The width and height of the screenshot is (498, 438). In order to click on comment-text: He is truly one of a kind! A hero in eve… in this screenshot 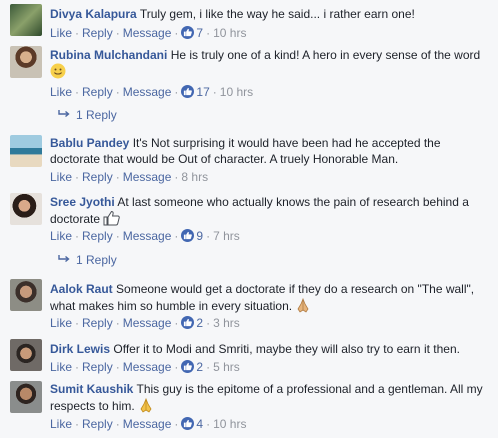, I will do `click(325, 55)`.